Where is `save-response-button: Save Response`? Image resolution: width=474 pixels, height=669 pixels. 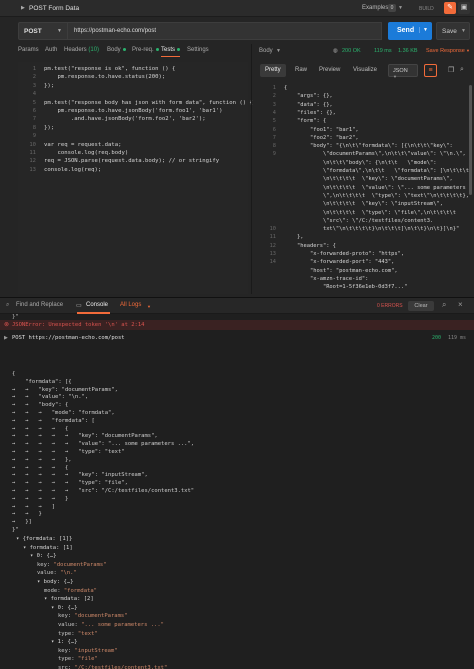
save-response-button: Save Response is located at coordinates (445, 51).